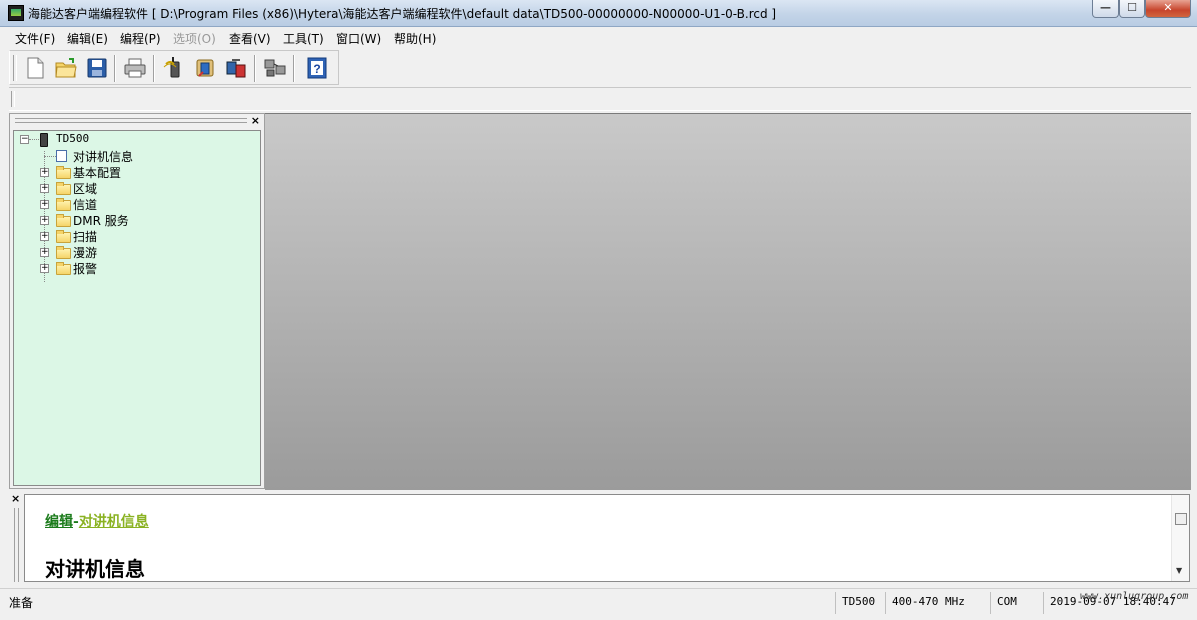  Describe the element at coordinates (44, 140) in the screenshot. I see `radio-device-icon` at that location.